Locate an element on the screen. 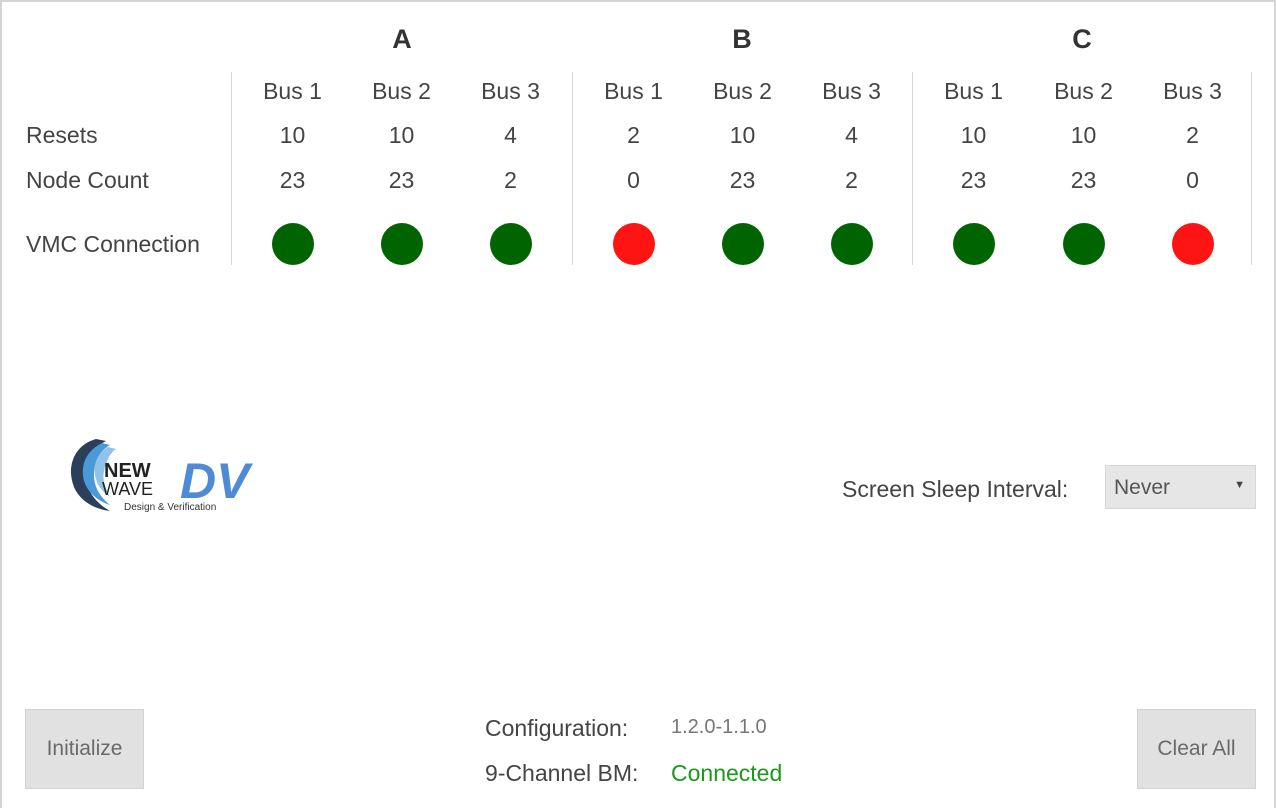 This screenshot has width=1276, height=810. separator-end is located at coordinates (1251, 168).